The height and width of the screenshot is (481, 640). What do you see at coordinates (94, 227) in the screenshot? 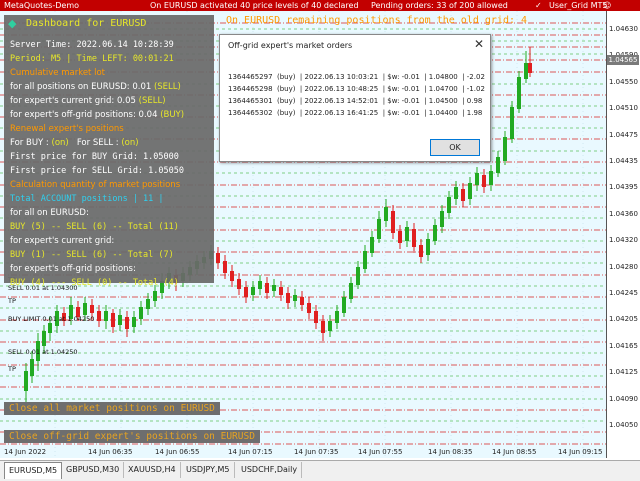
I see `all-on-counts: BUY (5) -- SELL (6) -- Total (11)` at bounding box center [94, 227].